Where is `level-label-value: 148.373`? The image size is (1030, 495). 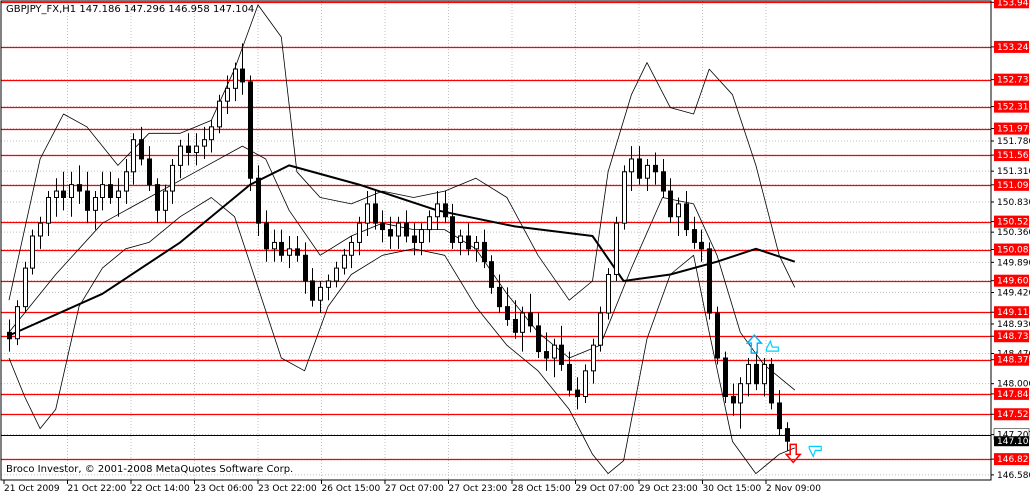 level-label-value: 148.373 is located at coordinates (1013, 361).